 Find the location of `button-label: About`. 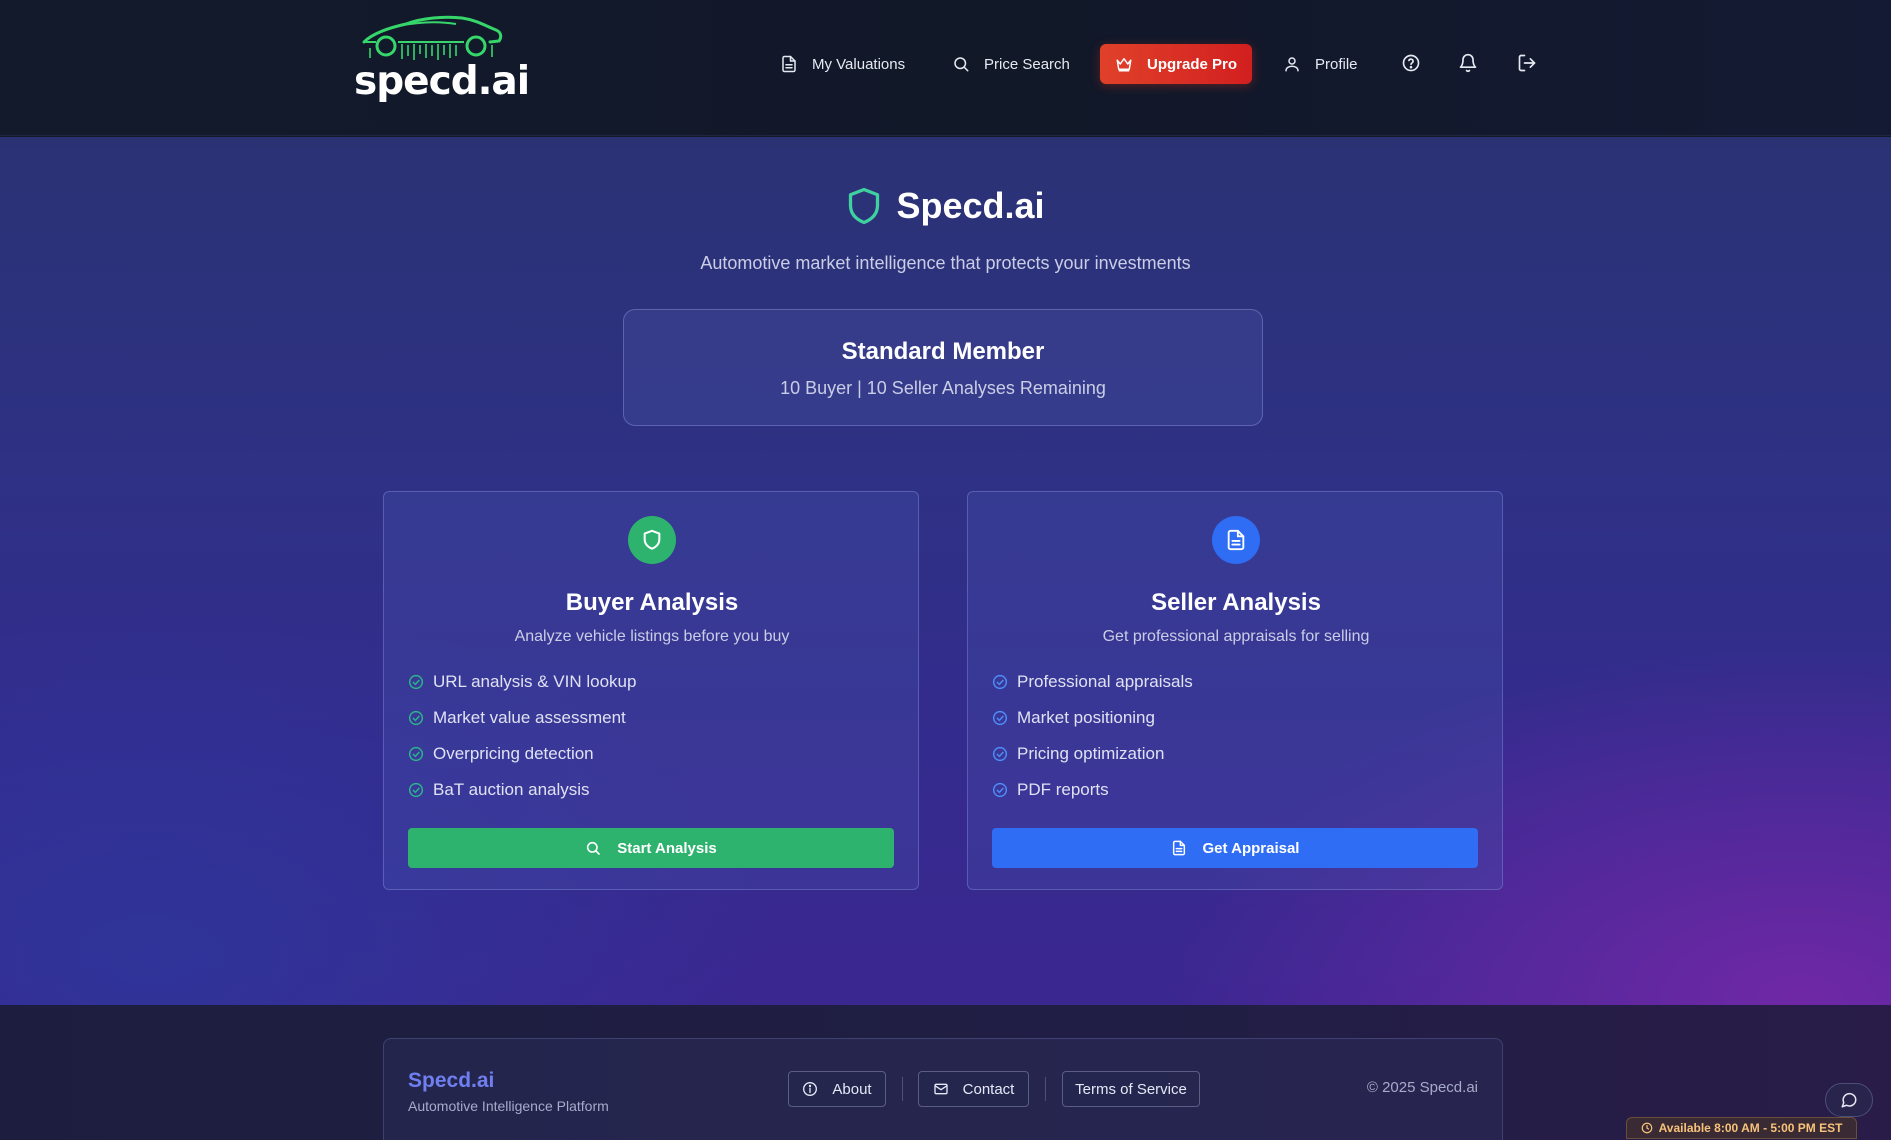

button-label: About is located at coordinates (852, 1089).